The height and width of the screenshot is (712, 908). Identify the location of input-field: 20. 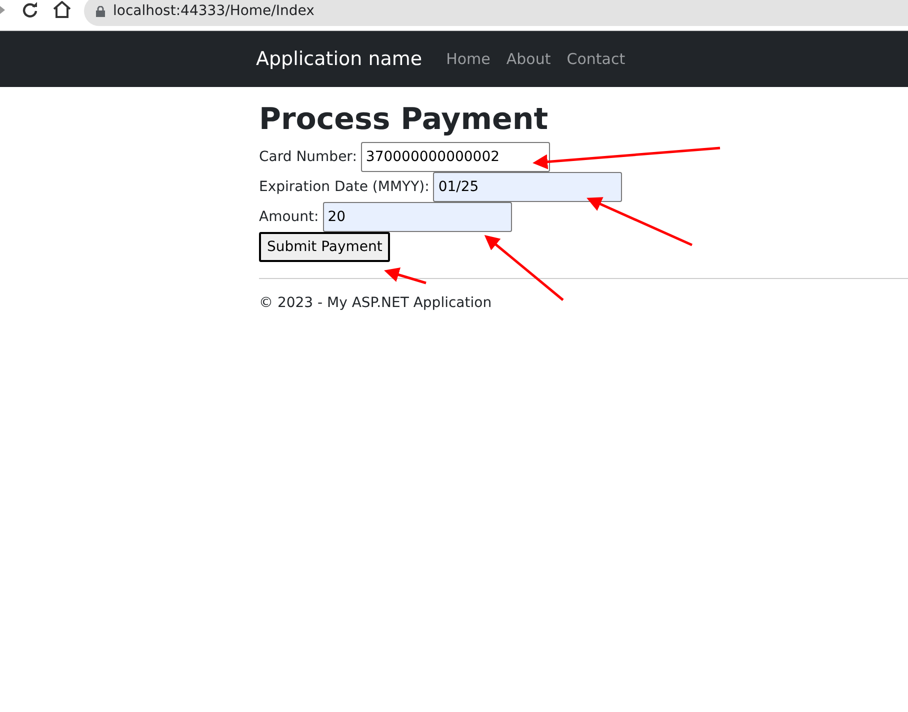
(417, 217).